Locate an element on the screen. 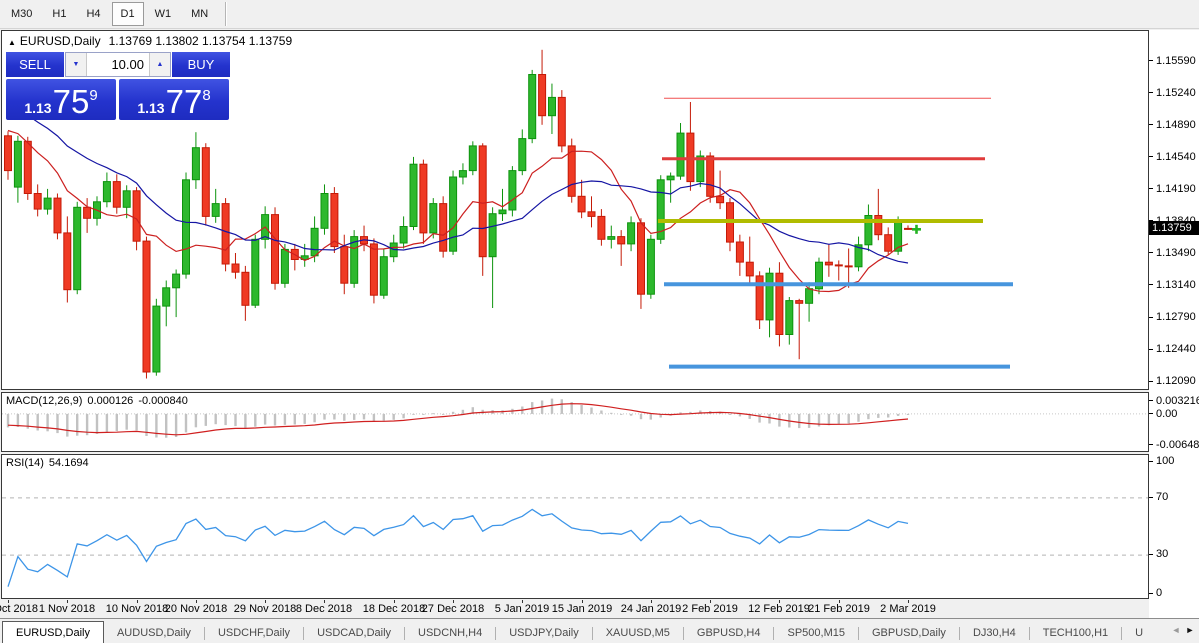 The height and width of the screenshot is (643, 1199). price-axis-label: 1.12790 is located at coordinates (1176, 317).